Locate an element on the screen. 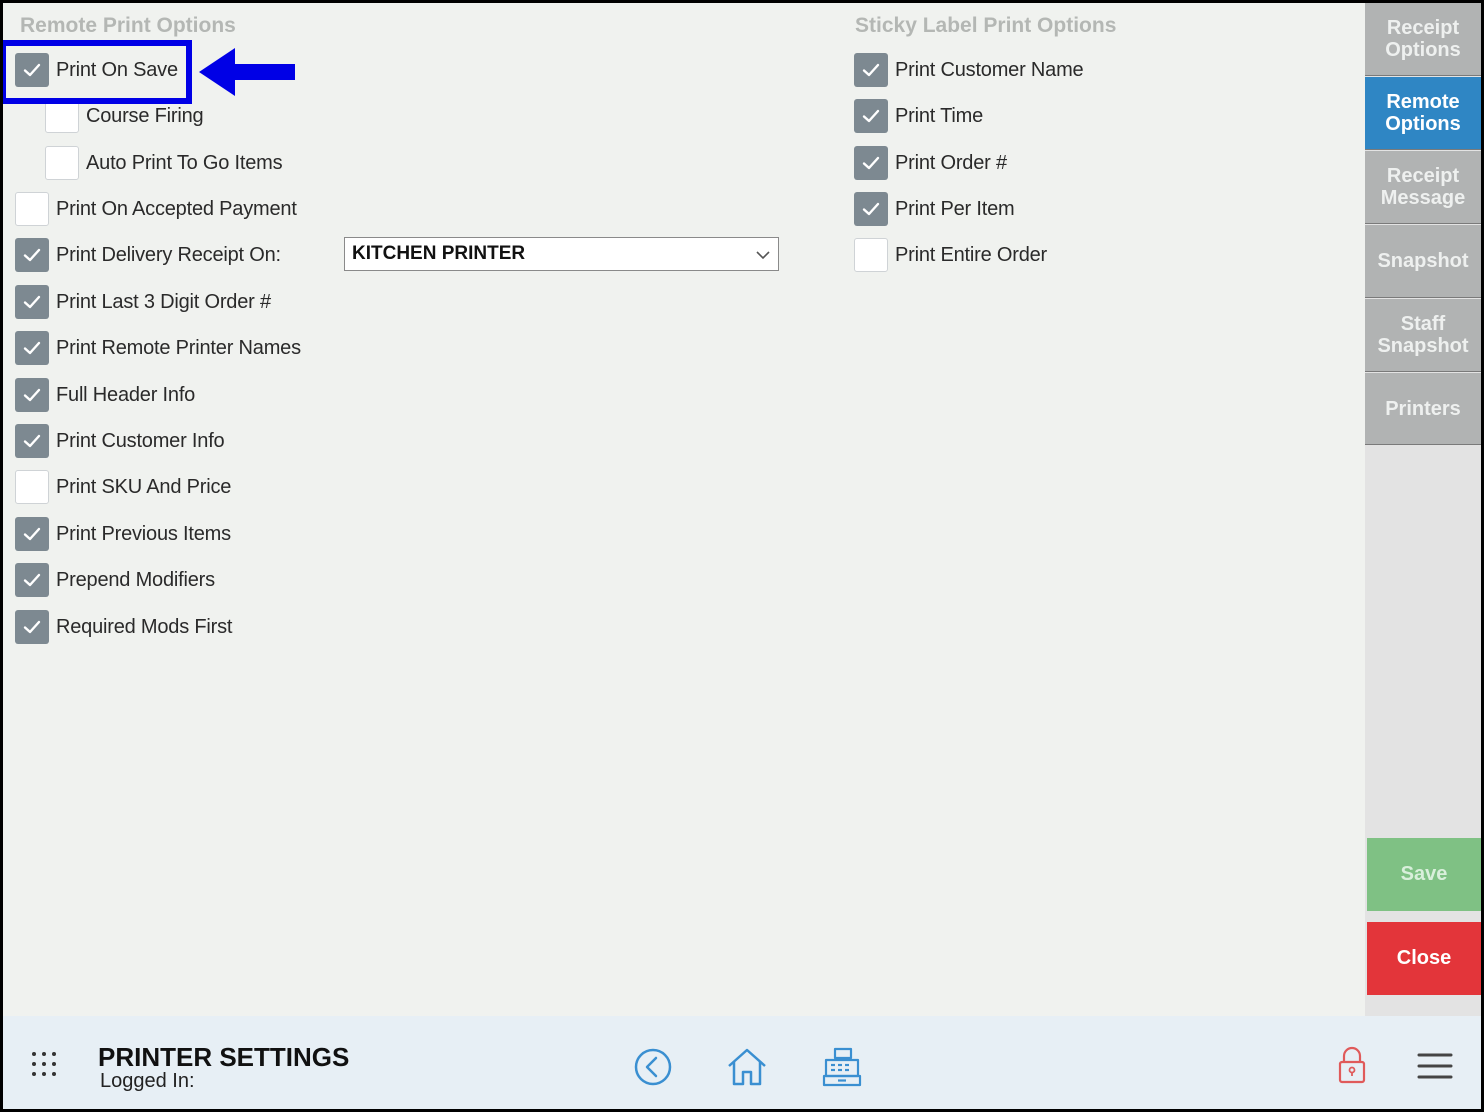  option-print-on-save: Print On Save is located at coordinates (96, 70).